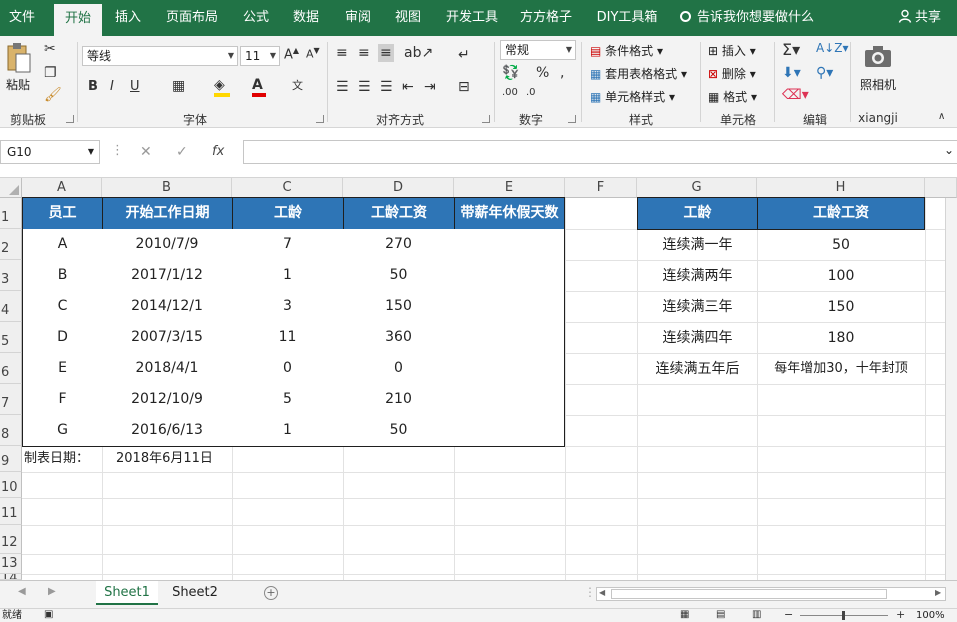 The image size is (957, 622). I want to click on zoom-in-icon: +, so click(900, 614).